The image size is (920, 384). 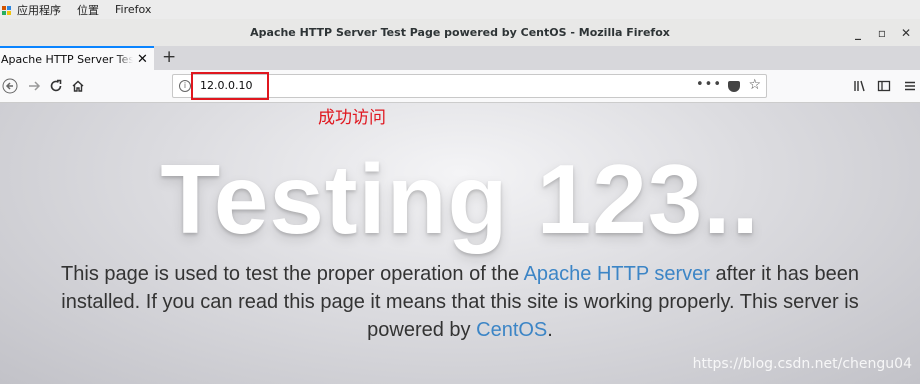 I want to click on tab-strip: Apache HTTP Server Test Page ✕ +, so click(x=460, y=58).